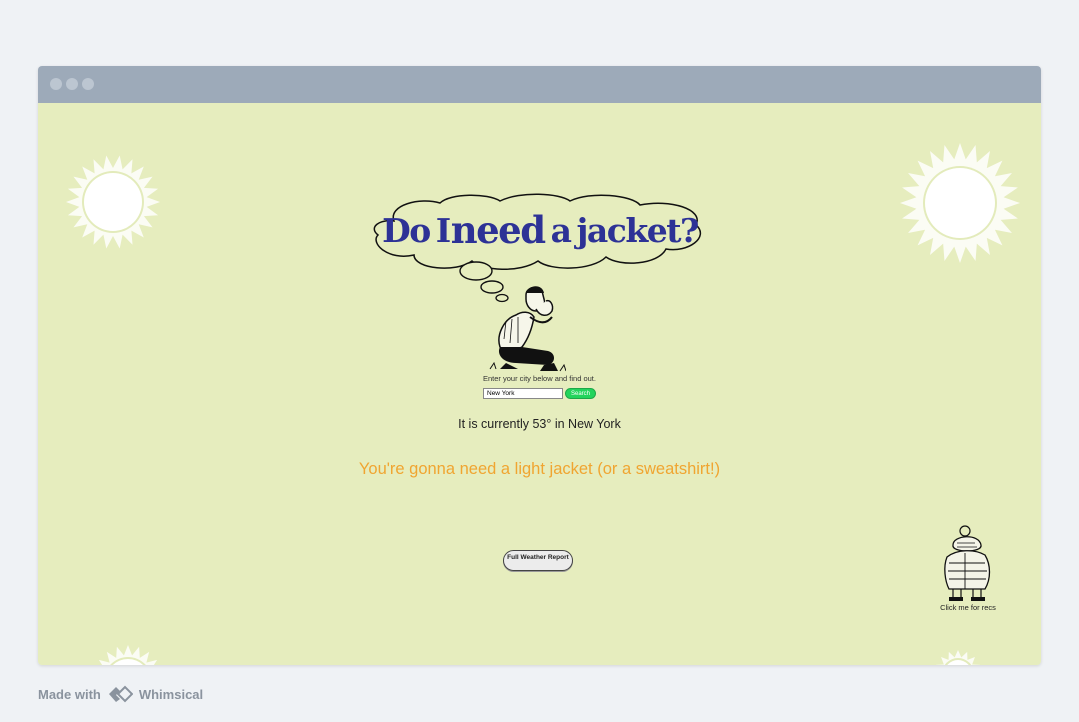 The width and height of the screenshot is (1079, 722). I want to click on whimsical-logo-icon, so click(120, 694).